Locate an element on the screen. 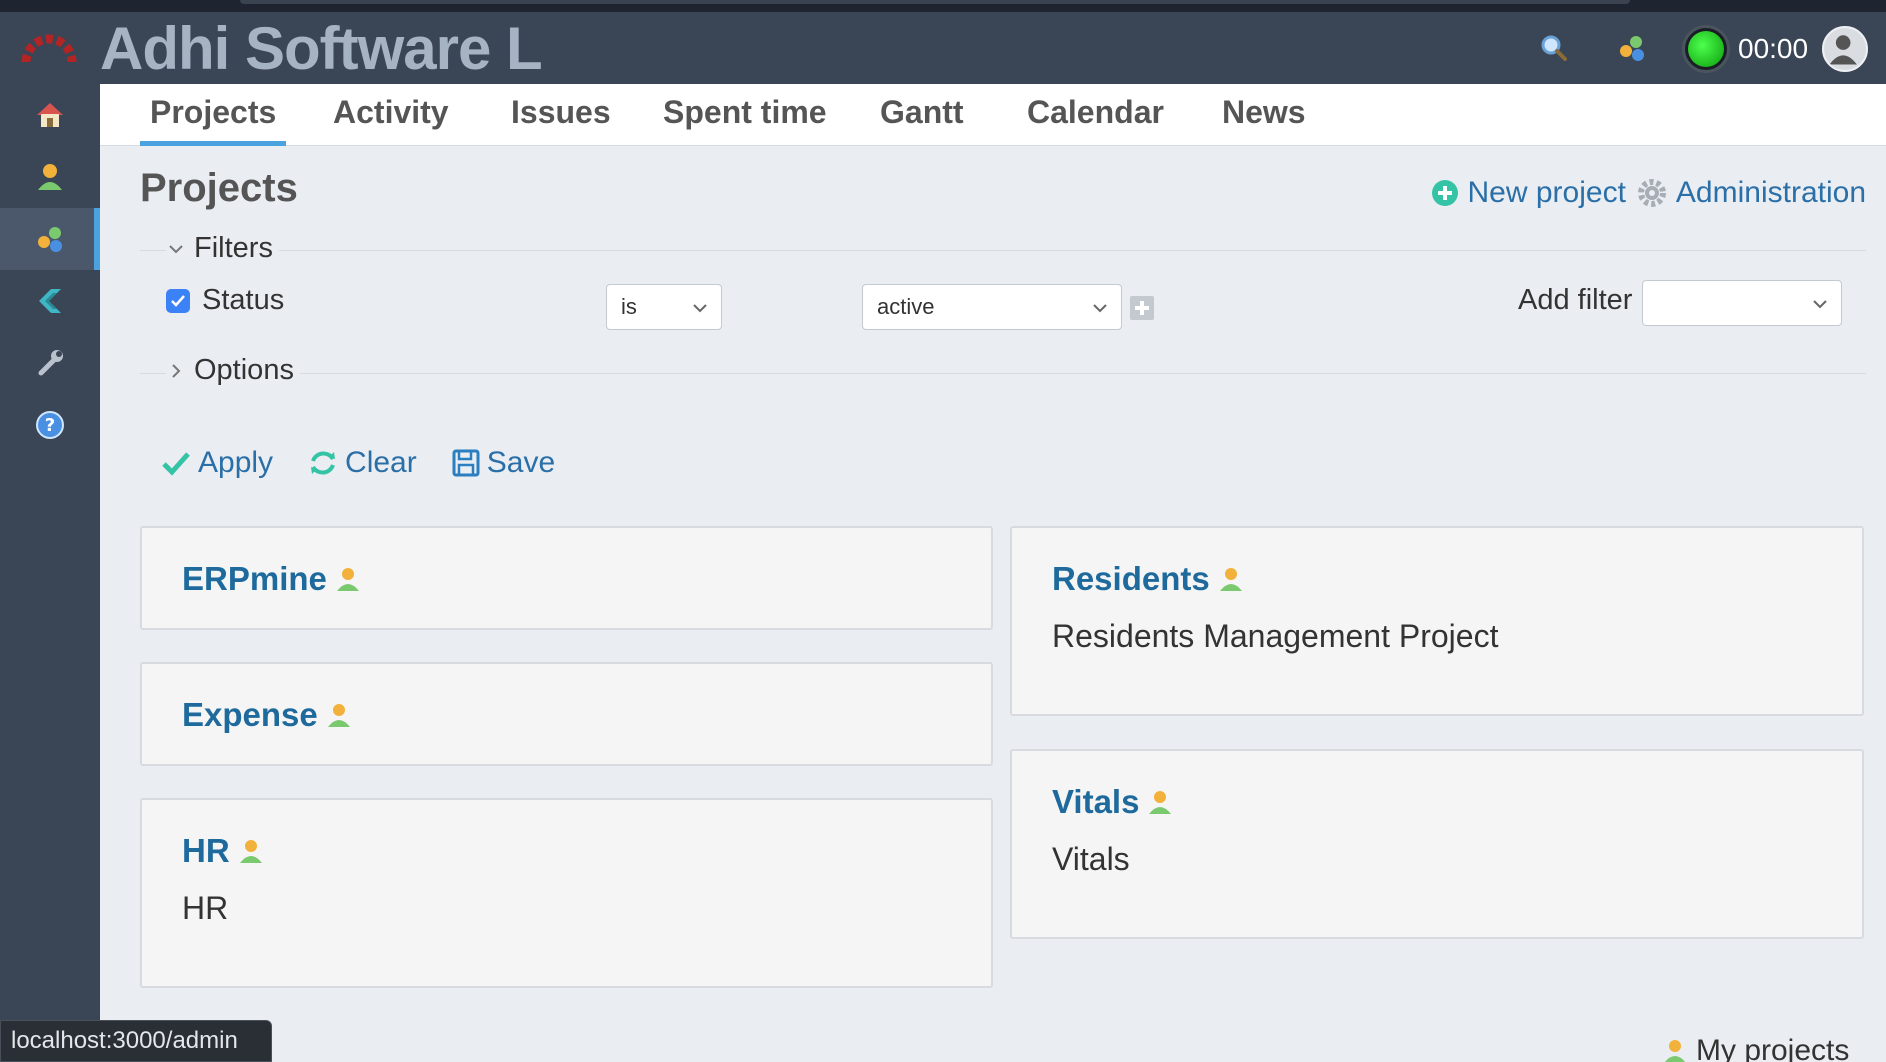 The image size is (1886, 1062). wrench-icon is located at coordinates (50, 363).